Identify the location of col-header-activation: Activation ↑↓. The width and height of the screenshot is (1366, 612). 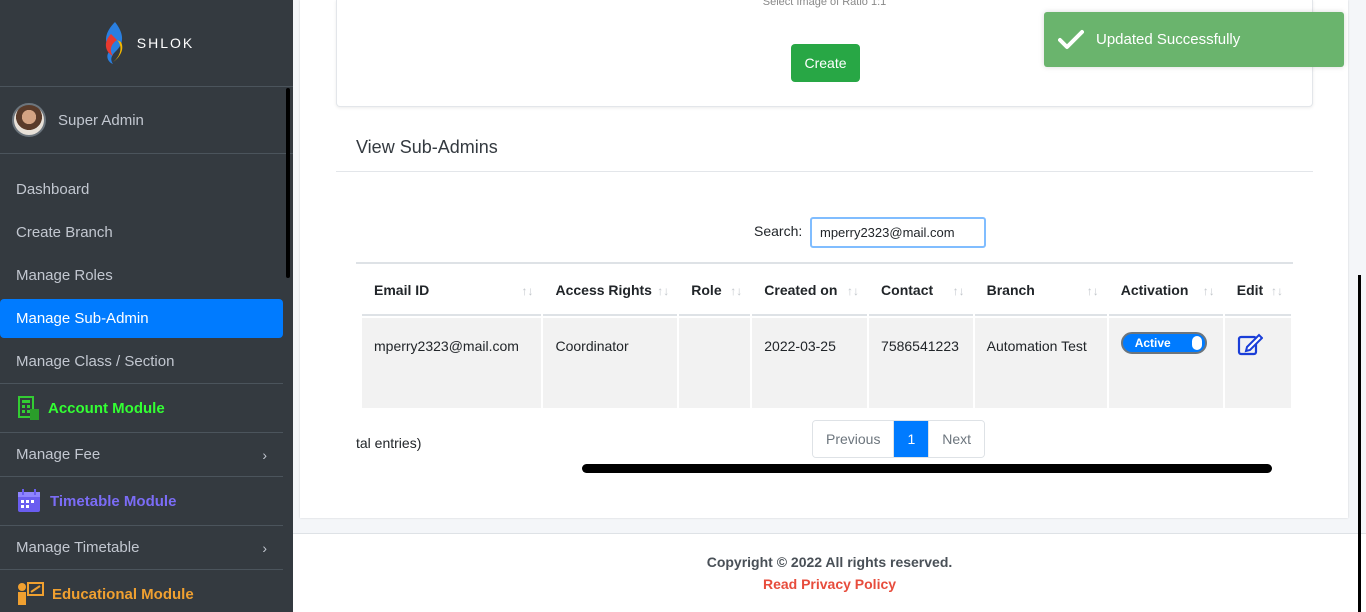
(1165, 291).